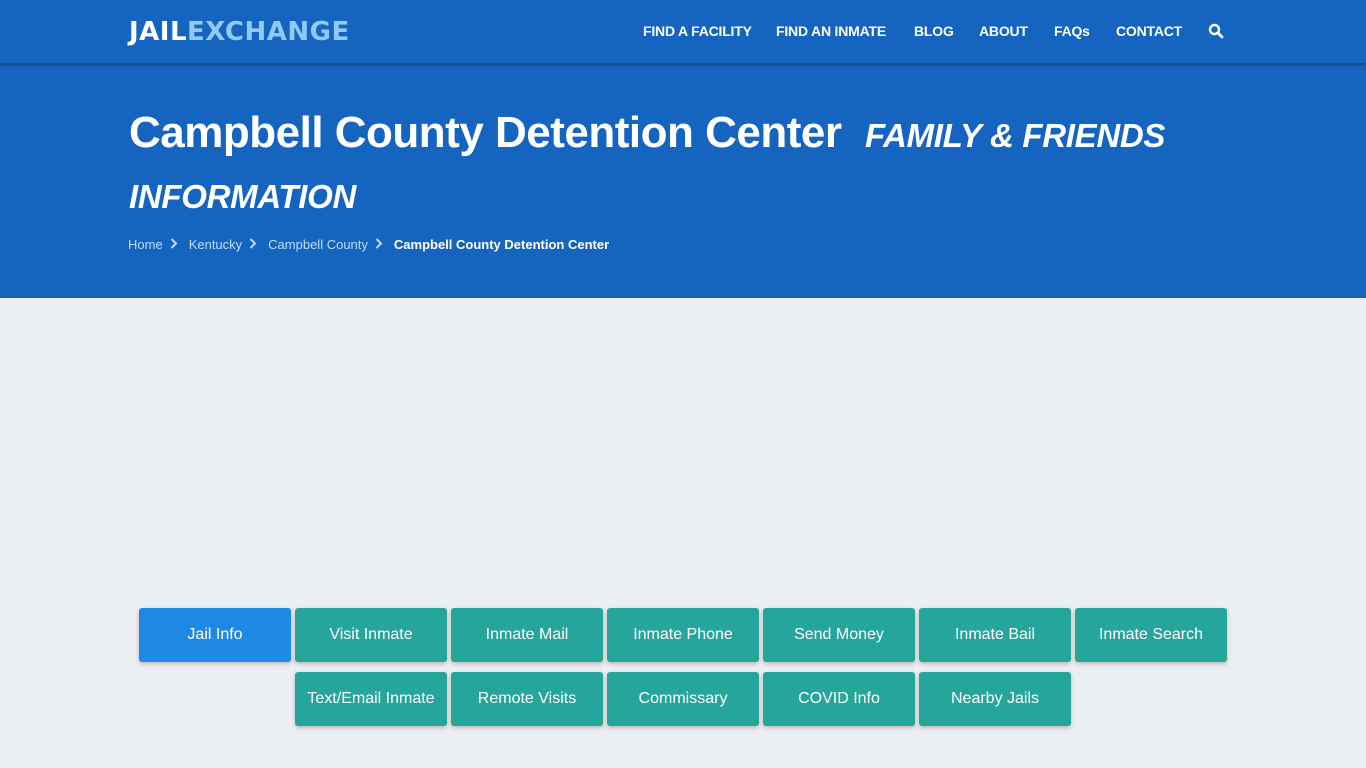 Image resolution: width=1366 pixels, height=768 pixels. What do you see at coordinates (995, 699) in the screenshot?
I see `nearby-jails-button: Nearby Jails` at bounding box center [995, 699].